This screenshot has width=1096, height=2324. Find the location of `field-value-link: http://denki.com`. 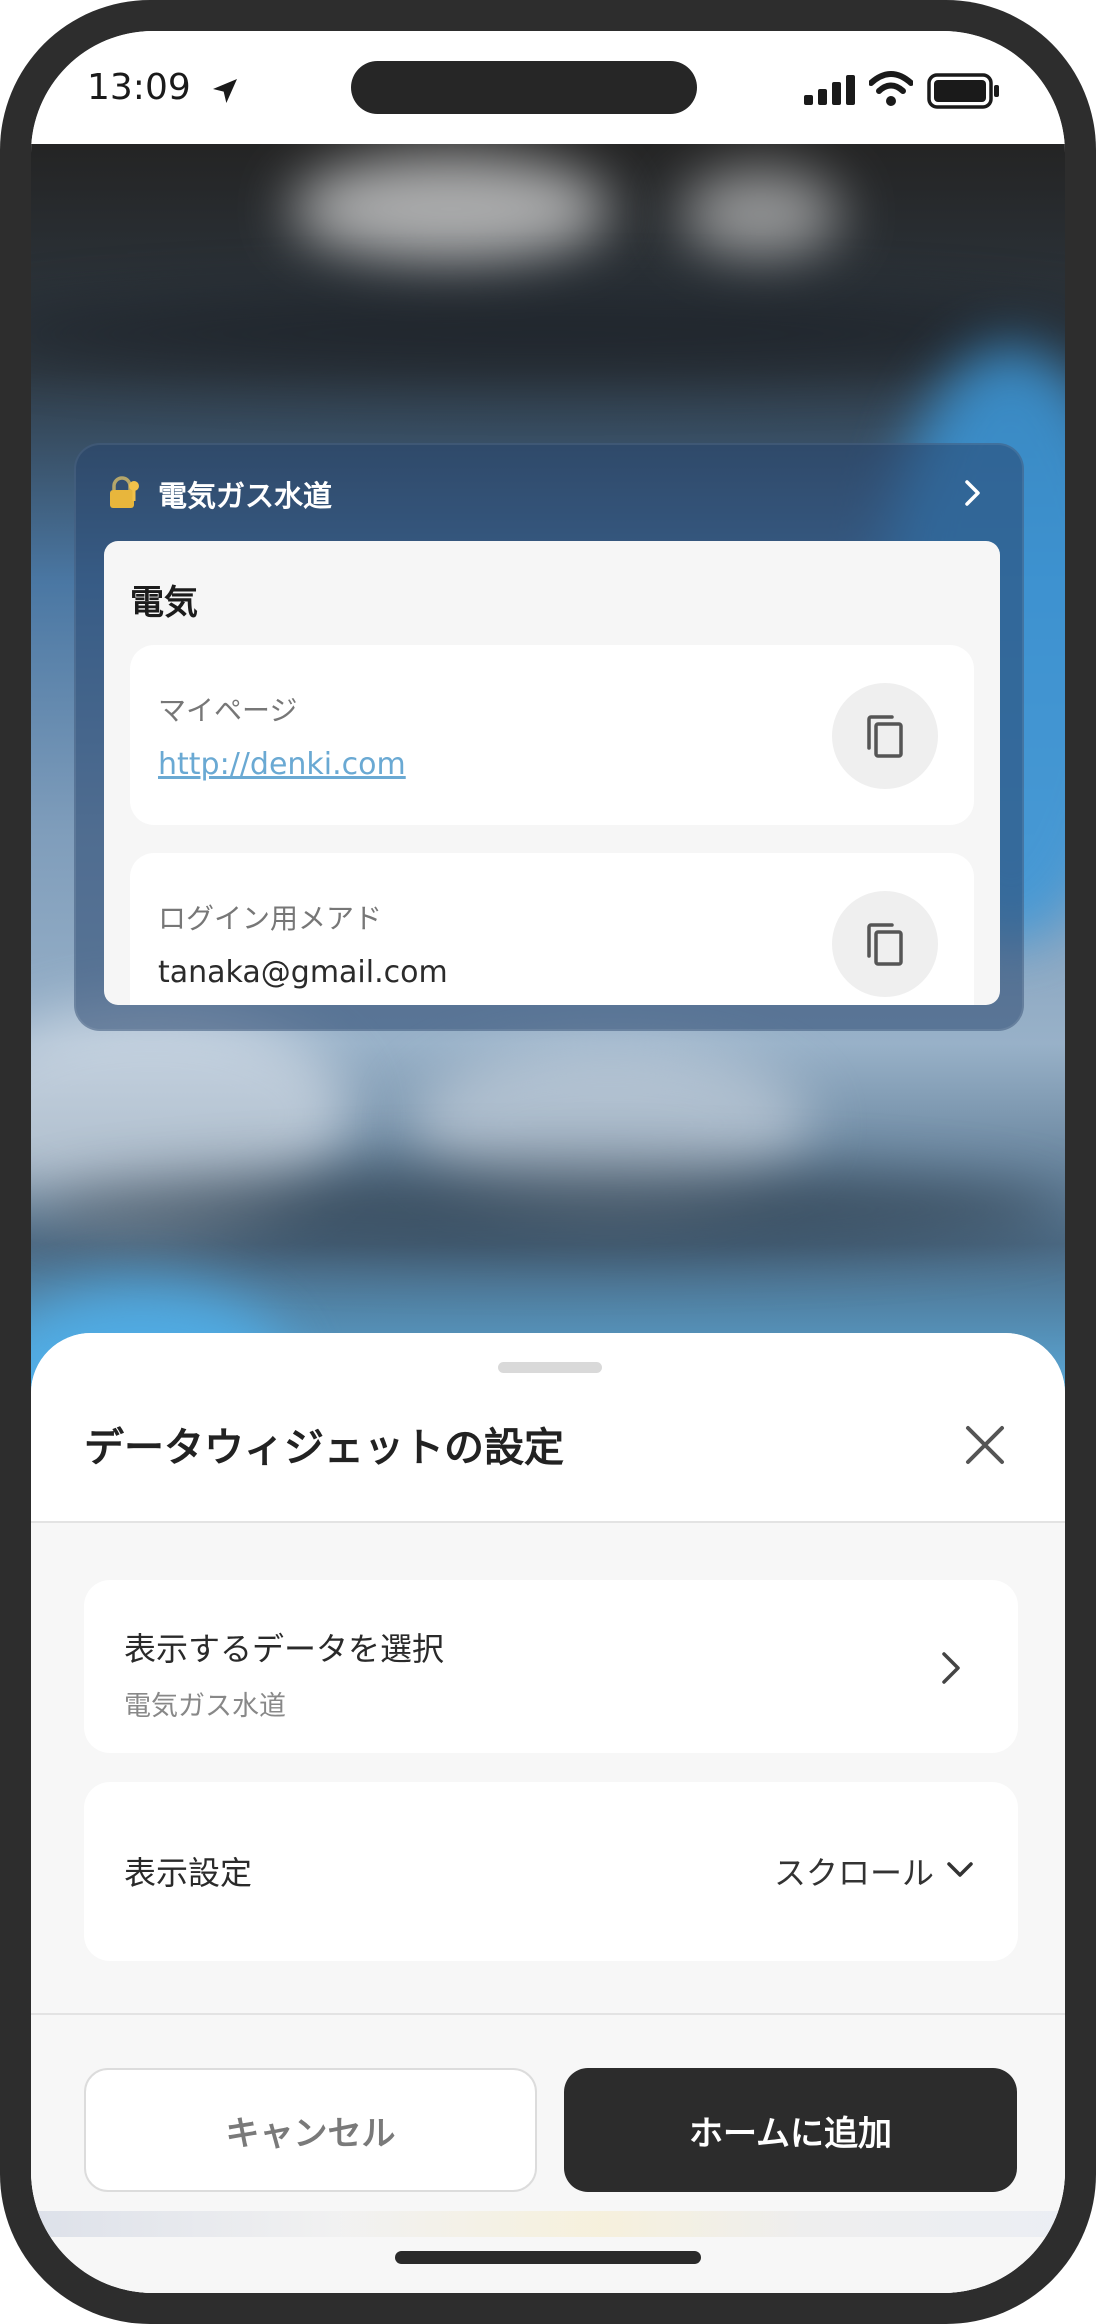

field-value-link: http://denki.com is located at coordinates (282, 764).